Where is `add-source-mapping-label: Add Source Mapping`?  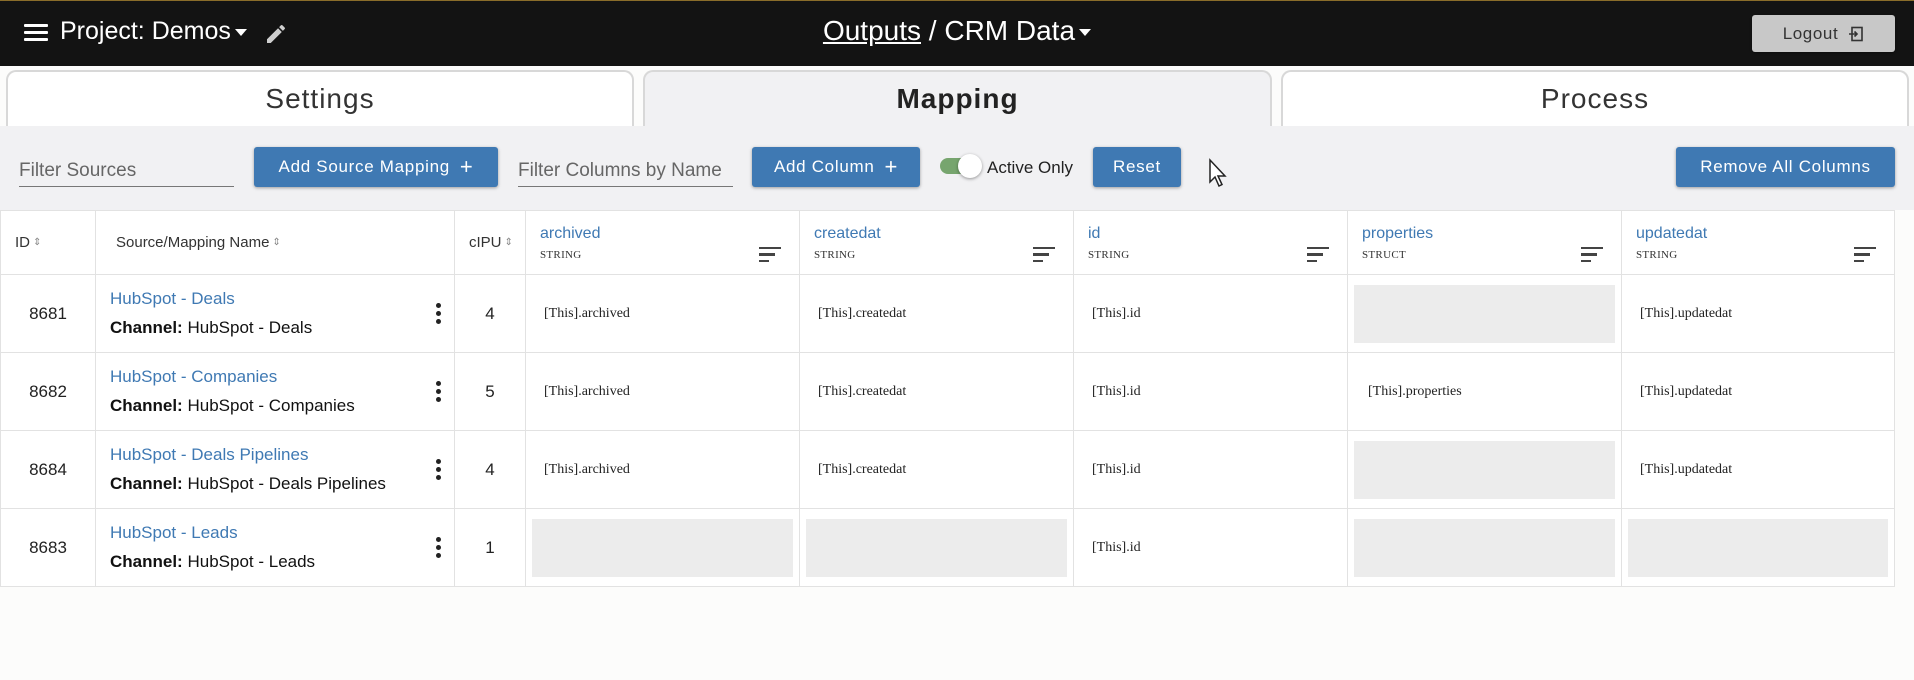
add-source-mapping-label: Add Source Mapping is located at coordinates (364, 166).